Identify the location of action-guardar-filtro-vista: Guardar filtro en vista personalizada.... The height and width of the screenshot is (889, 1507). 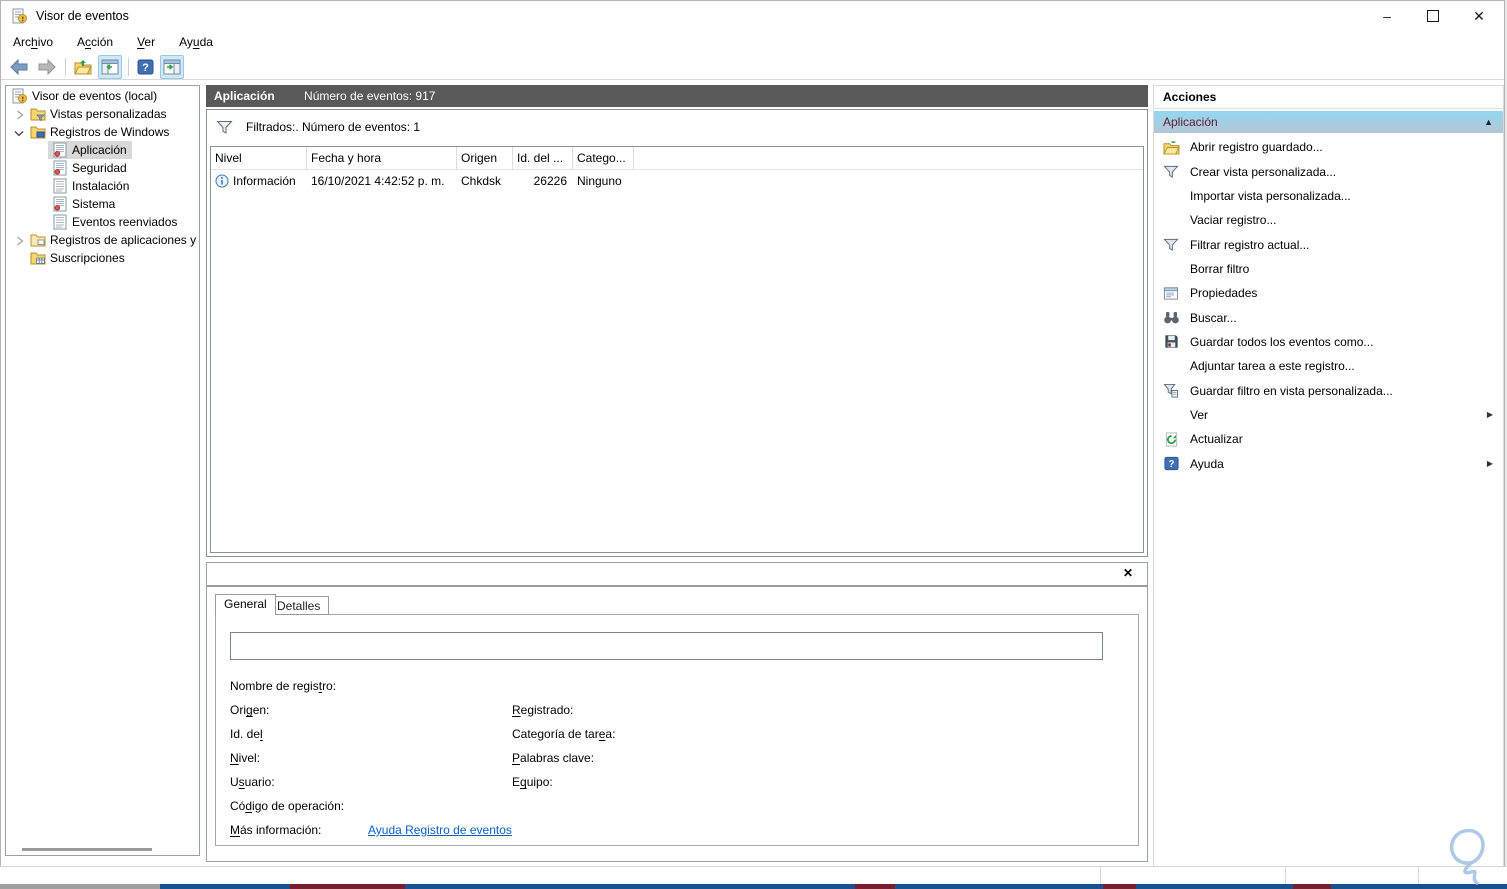
(1328, 390).